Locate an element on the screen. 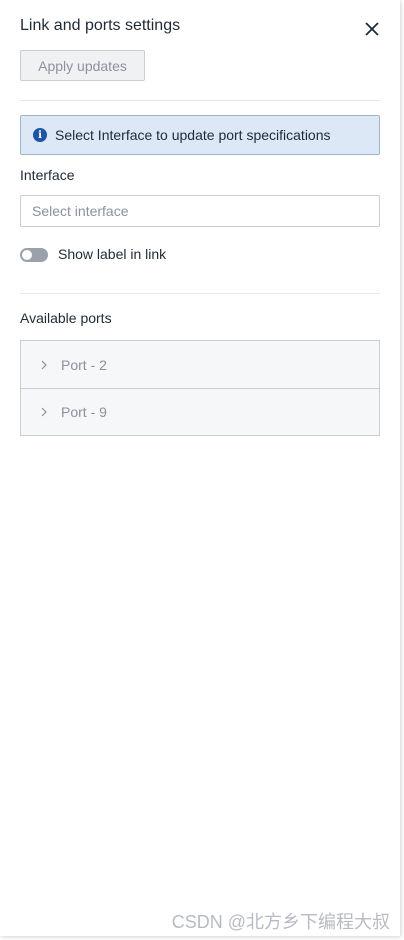  port-item-9: Port - 9 is located at coordinates (200, 411).